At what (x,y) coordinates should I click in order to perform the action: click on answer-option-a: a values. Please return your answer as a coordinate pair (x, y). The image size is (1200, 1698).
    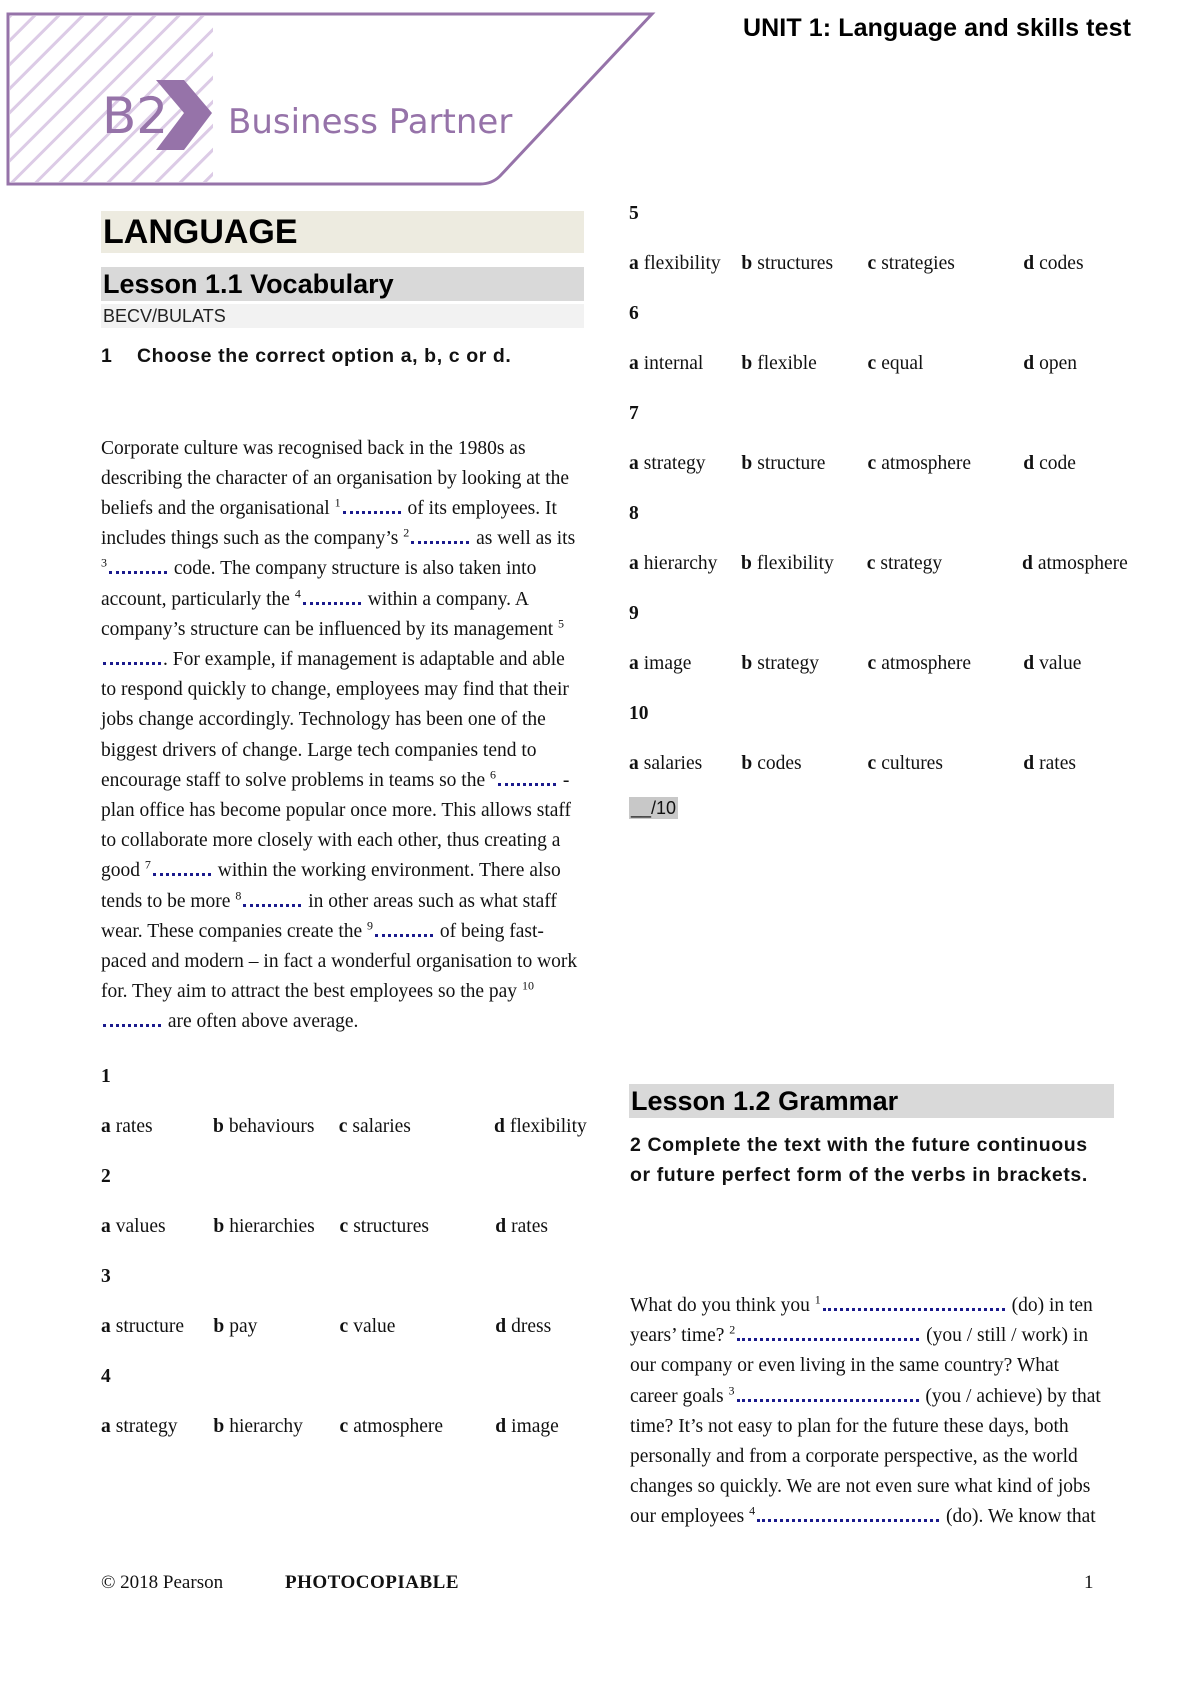
    Looking at the image, I should click on (157, 1227).